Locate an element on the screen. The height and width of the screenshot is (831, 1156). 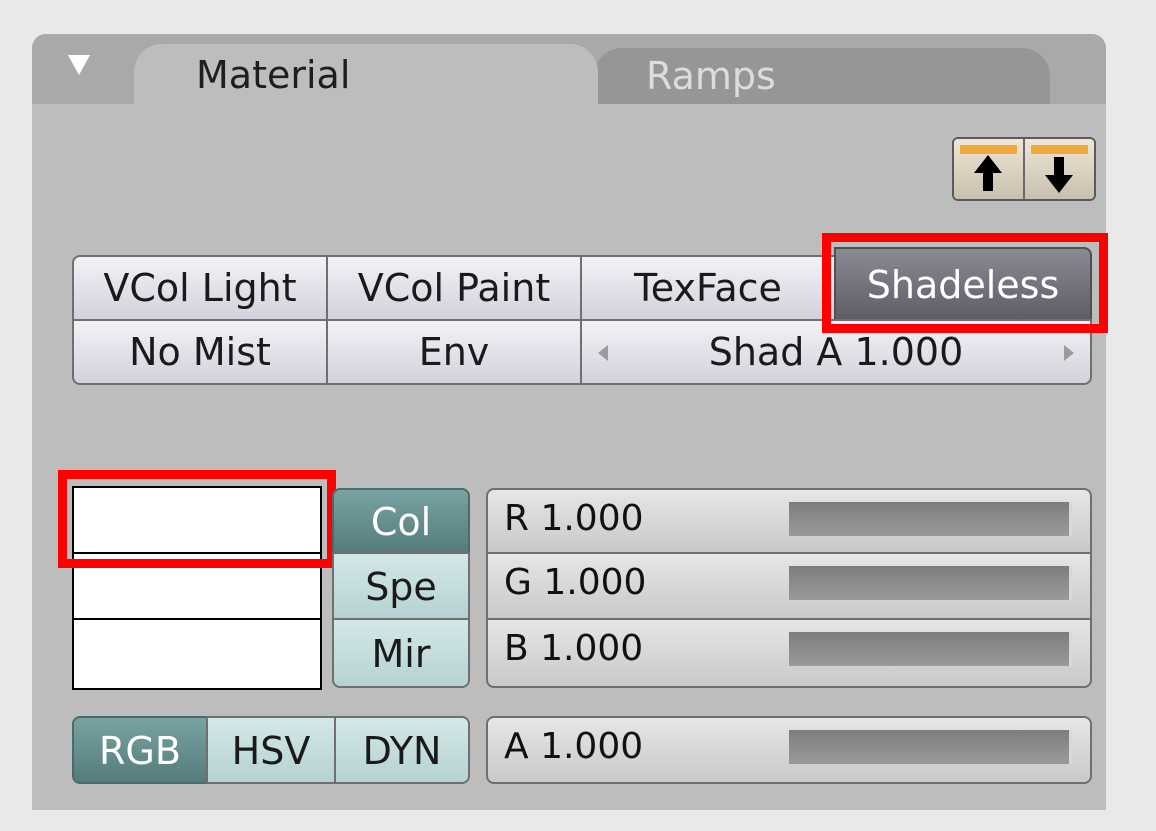
green-slider: G 1.000 is located at coordinates (789, 586).